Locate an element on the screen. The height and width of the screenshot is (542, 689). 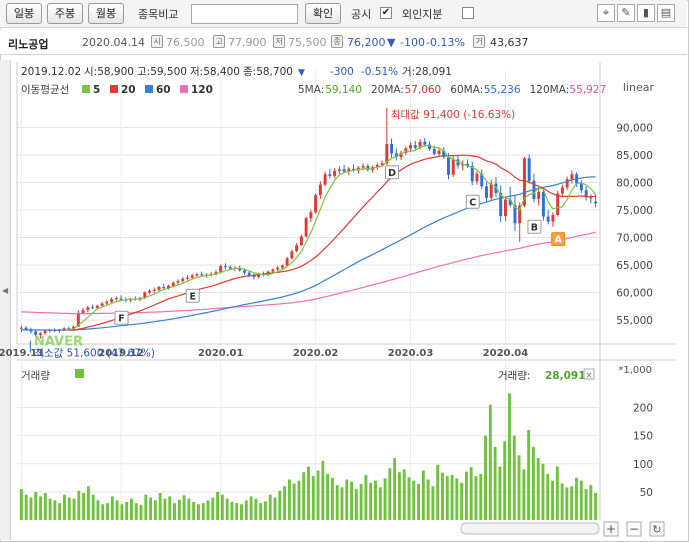
refresh-icon: ↻ is located at coordinates (656, 529).